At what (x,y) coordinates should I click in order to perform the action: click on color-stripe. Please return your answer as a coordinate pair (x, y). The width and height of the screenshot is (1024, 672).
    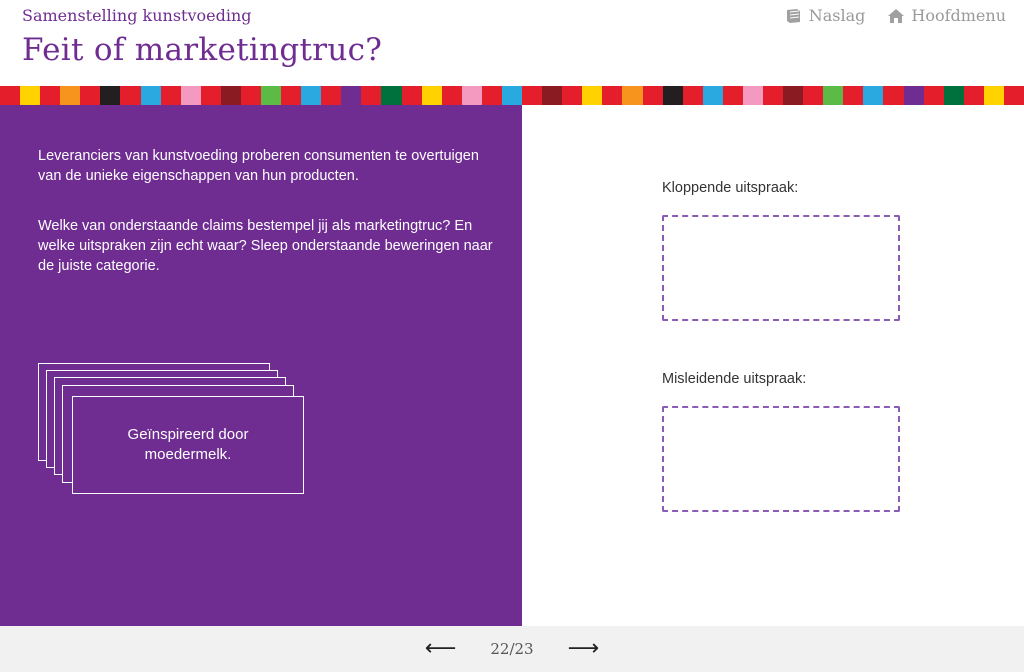
    Looking at the image, I should click on (512, 95).